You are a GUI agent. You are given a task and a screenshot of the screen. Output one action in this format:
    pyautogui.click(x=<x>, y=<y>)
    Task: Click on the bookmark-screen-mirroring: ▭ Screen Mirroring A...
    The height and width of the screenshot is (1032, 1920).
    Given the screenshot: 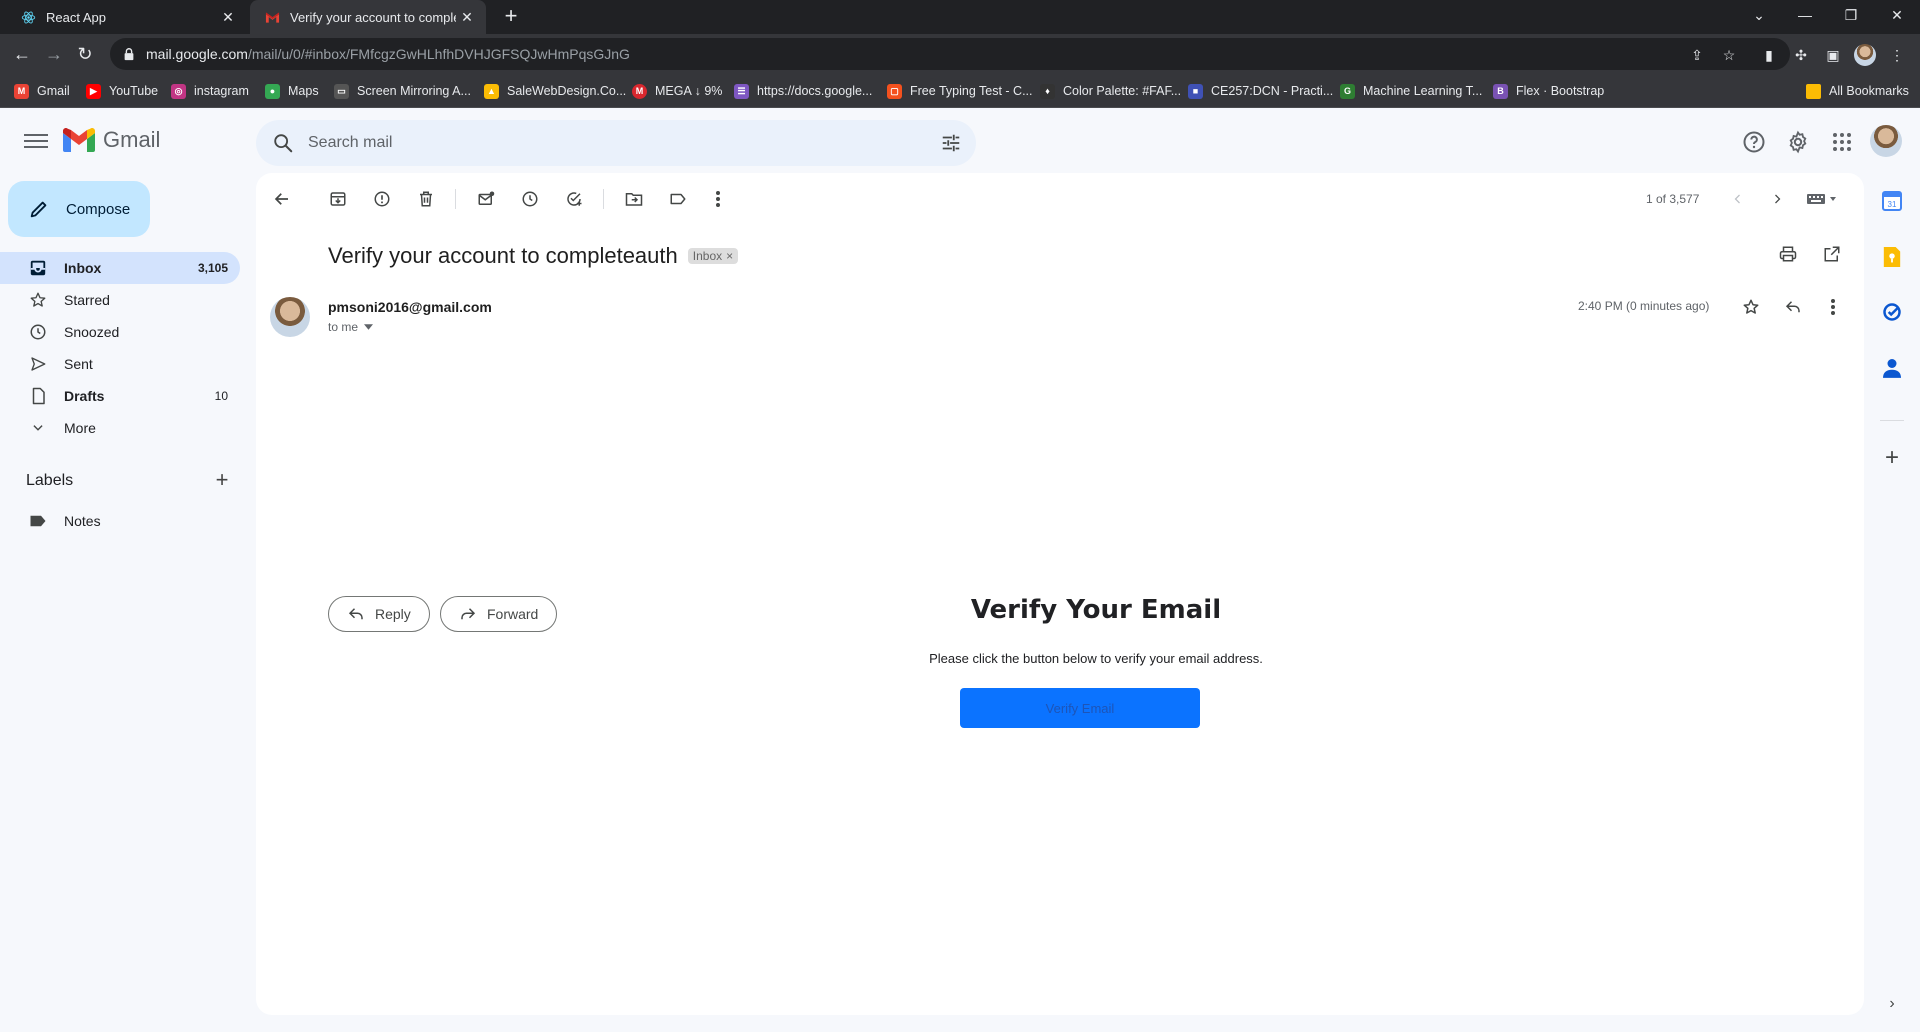 What is the action you would take?
    pyautogui.click(x=402, y=91)
    